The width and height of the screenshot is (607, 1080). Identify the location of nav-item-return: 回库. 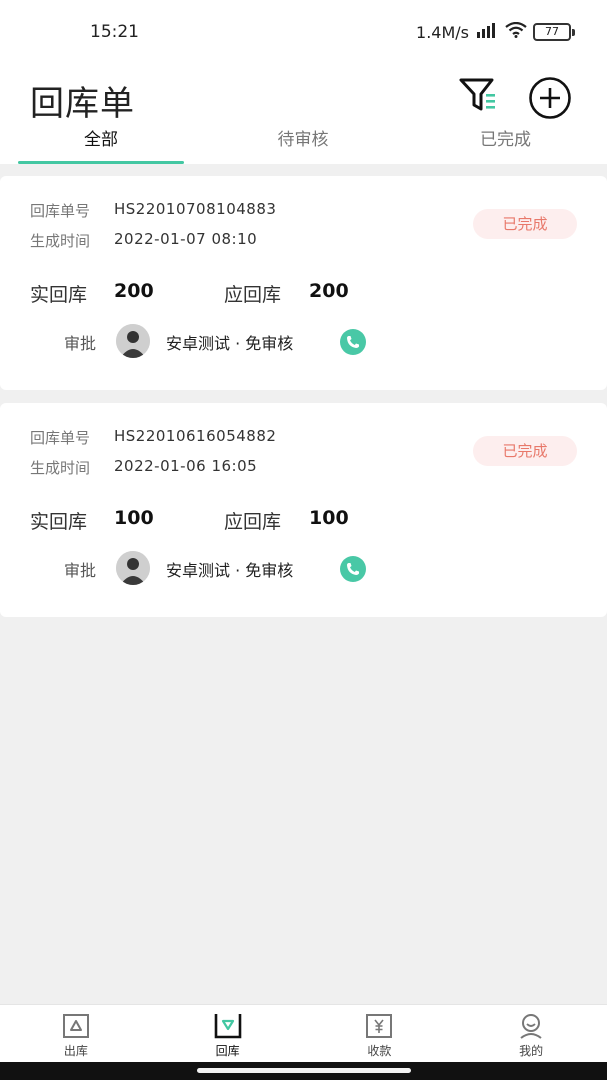
(228, 1034).